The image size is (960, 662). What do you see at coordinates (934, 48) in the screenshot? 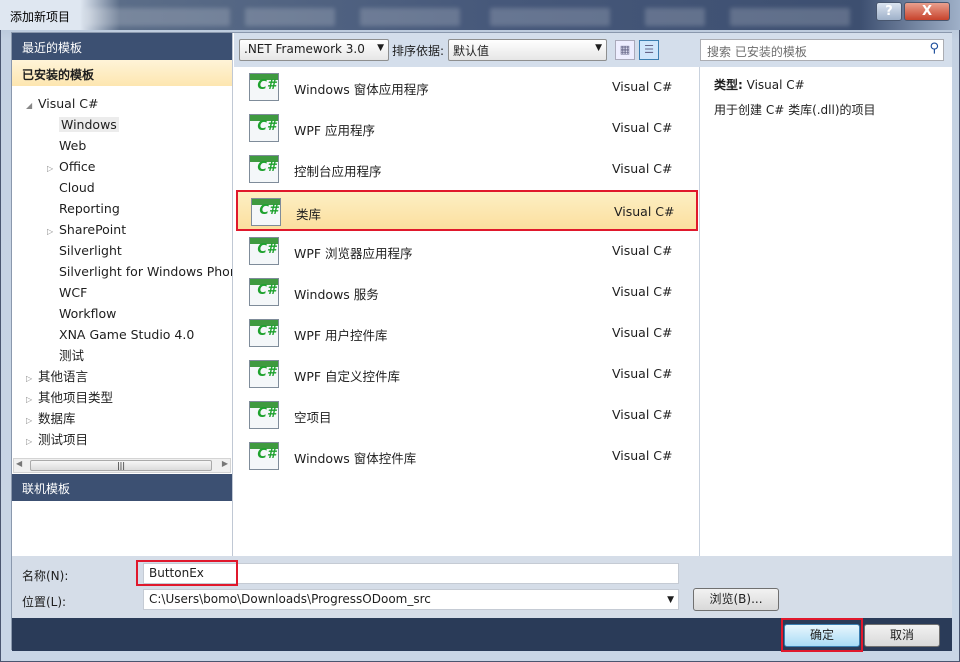
I see `search-icon: ⚲` at bounding box center [934, 48].